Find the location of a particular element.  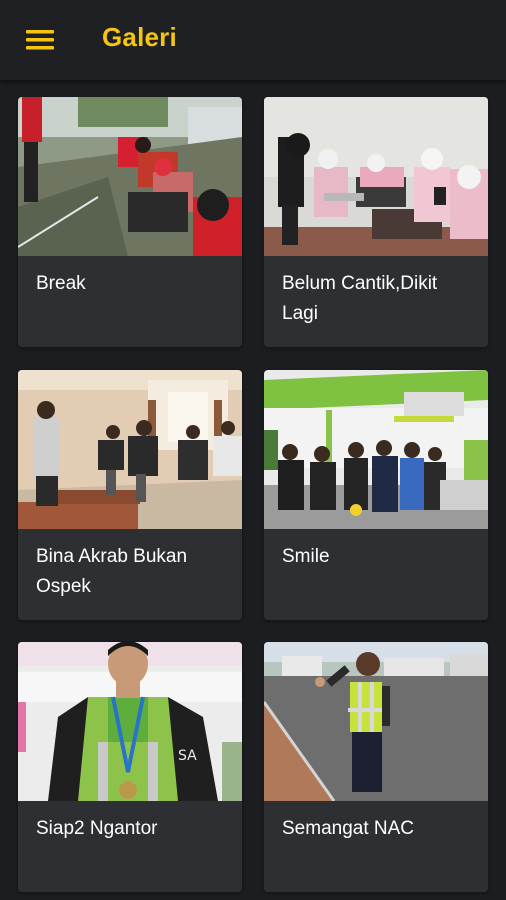

gallery-card: Smile is located at coordinates (376, 495).